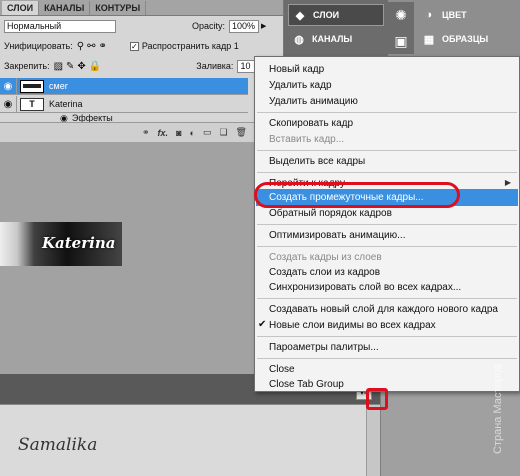 This screenshot has height=476, width=520. What do you see at coordinates (66, 104) in the screenshot?
I see `layer-name: Katerina` at bounding box center [66, 104].